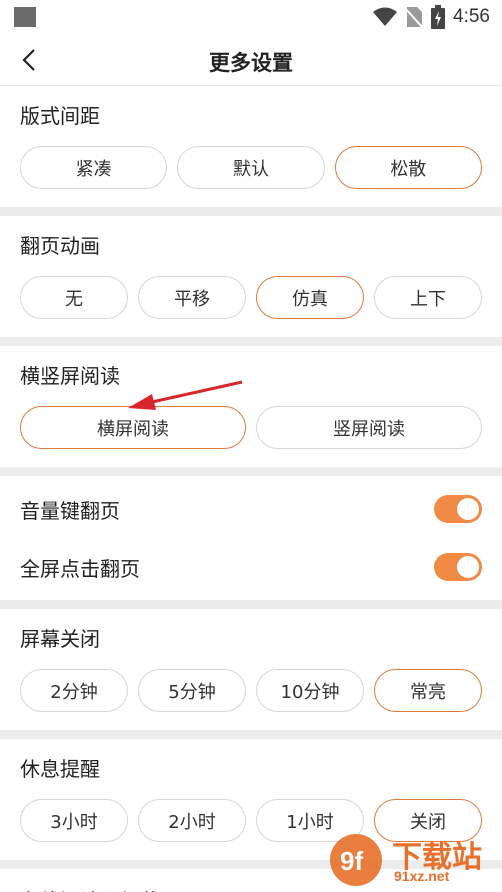 This screenshot has width=502, height=892. What do you see at coordinates (251, 276) in the screenshot?
I see `section-page-animation: 翻页动画 无 平移 仿真 上下` at bounding box center [251, 276].